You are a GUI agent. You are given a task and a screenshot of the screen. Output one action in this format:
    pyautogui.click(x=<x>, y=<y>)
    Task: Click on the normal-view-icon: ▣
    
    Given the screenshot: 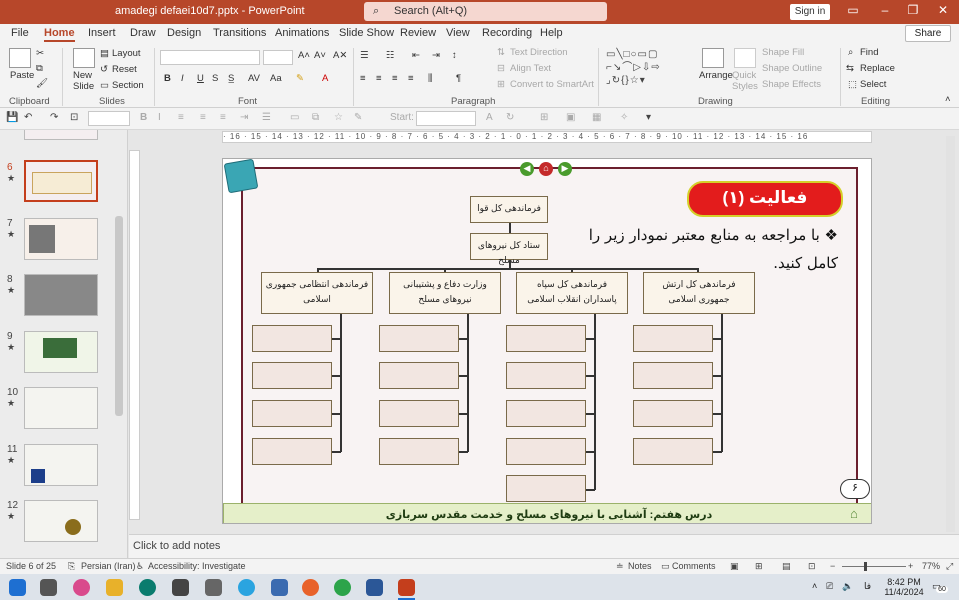 What is the action you would take?
    pyautogui.click(x=734, y=566)
    